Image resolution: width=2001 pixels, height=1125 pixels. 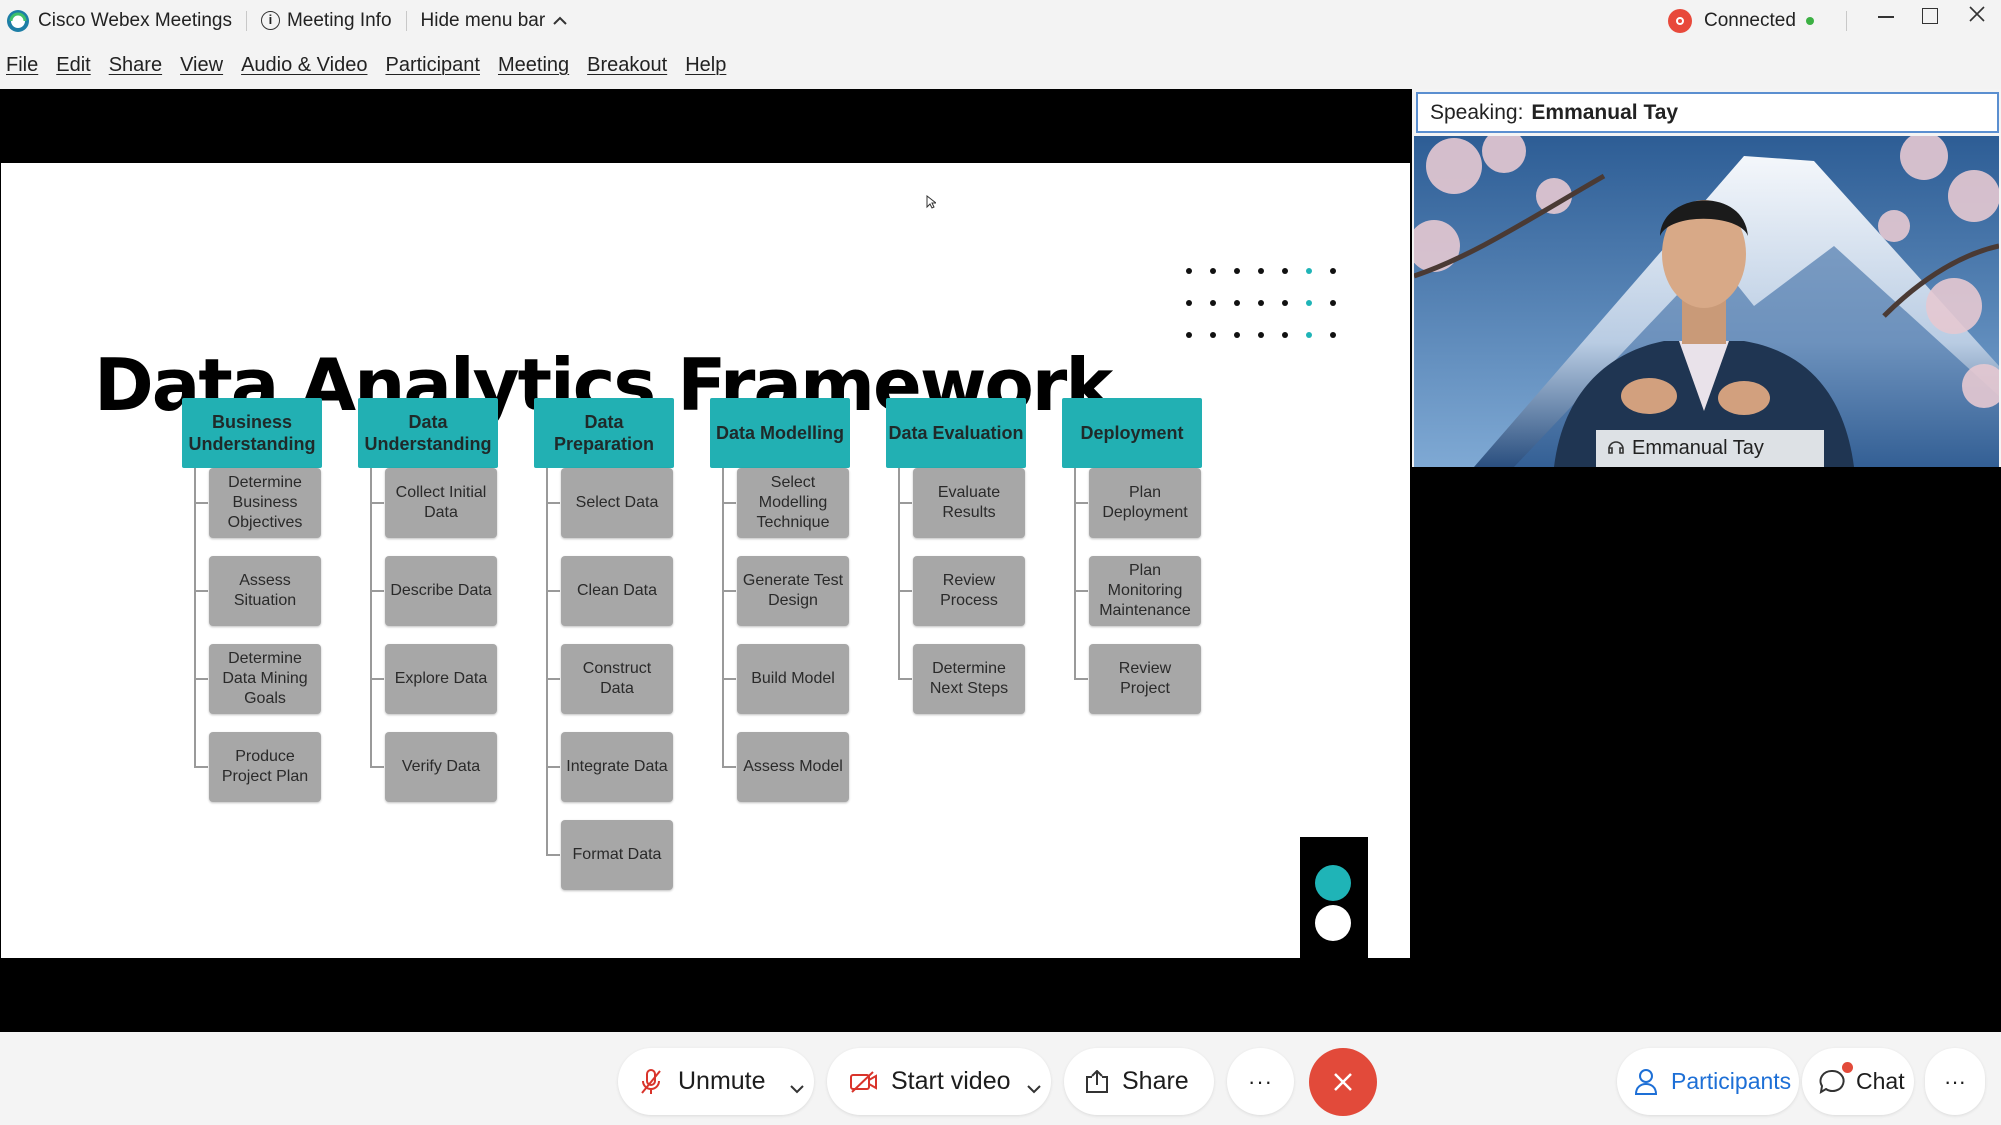 I want to click on speaking-label: Speaking:, so click(x=1477, y=112).